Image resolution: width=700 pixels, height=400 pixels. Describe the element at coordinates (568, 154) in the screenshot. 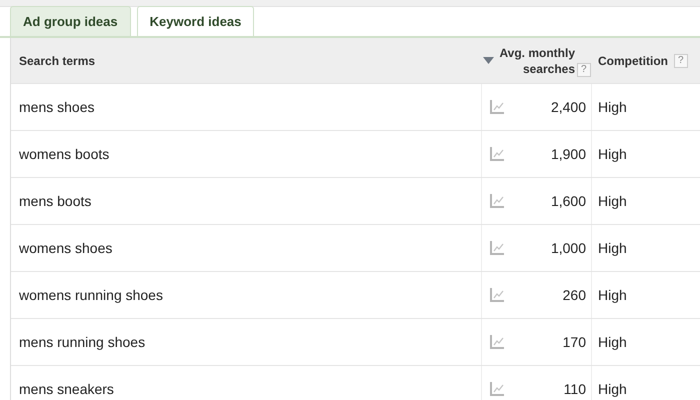

I see `search-volume: 1,900` at that location.